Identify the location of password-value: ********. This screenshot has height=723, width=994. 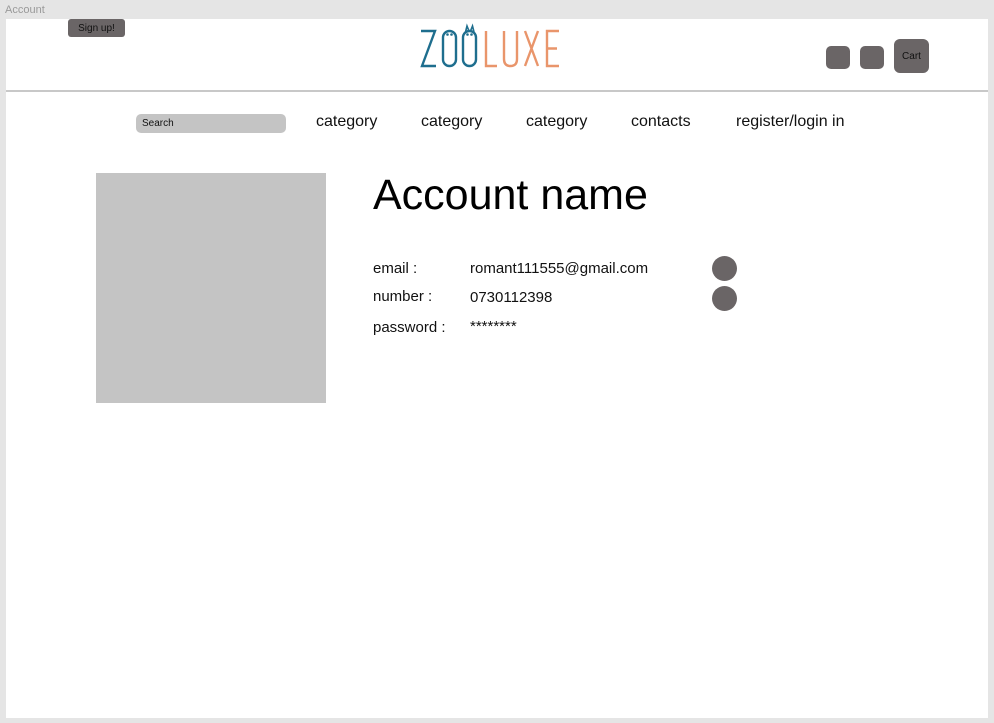
(493, 326).